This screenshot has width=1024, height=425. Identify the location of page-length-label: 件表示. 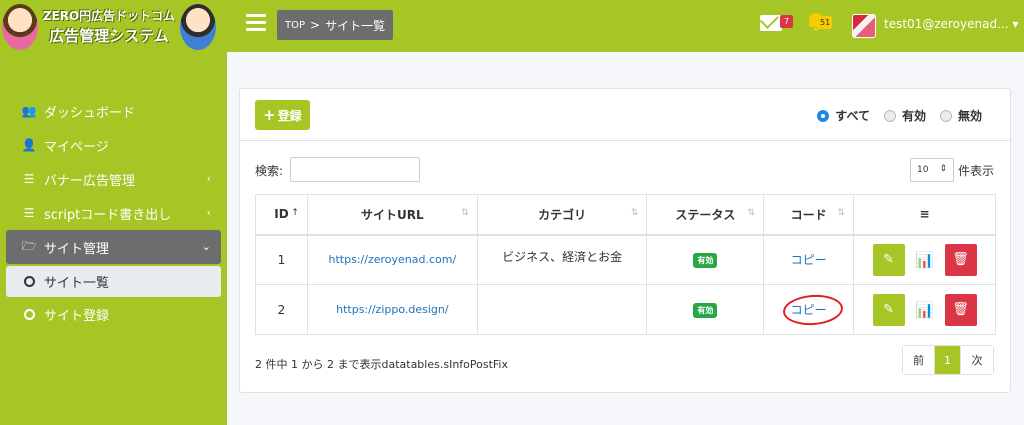
(976, 171).